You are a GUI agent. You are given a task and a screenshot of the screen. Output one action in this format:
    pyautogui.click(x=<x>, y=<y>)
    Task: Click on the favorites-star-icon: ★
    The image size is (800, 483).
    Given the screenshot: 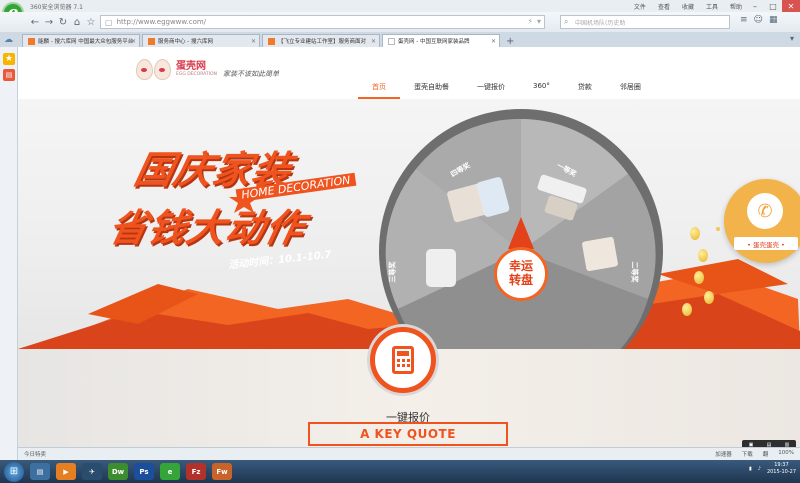 What is the action you would take?
    pyautogui.click(x=9, y=59)
    